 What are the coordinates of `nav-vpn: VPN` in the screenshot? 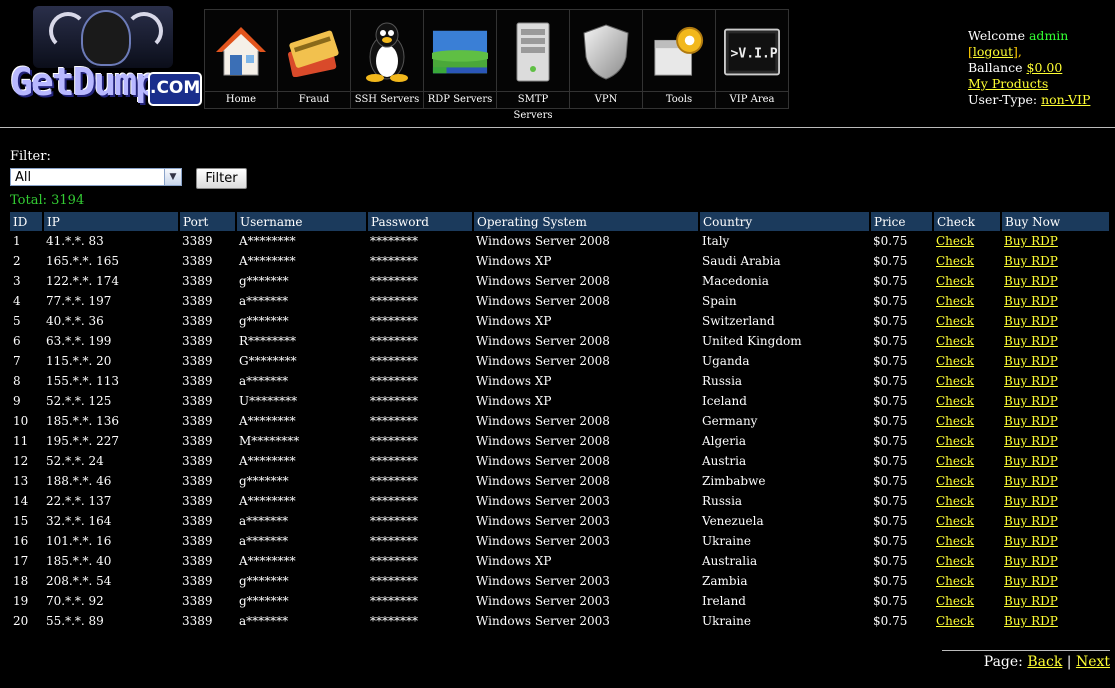 It's located at (606, 59).